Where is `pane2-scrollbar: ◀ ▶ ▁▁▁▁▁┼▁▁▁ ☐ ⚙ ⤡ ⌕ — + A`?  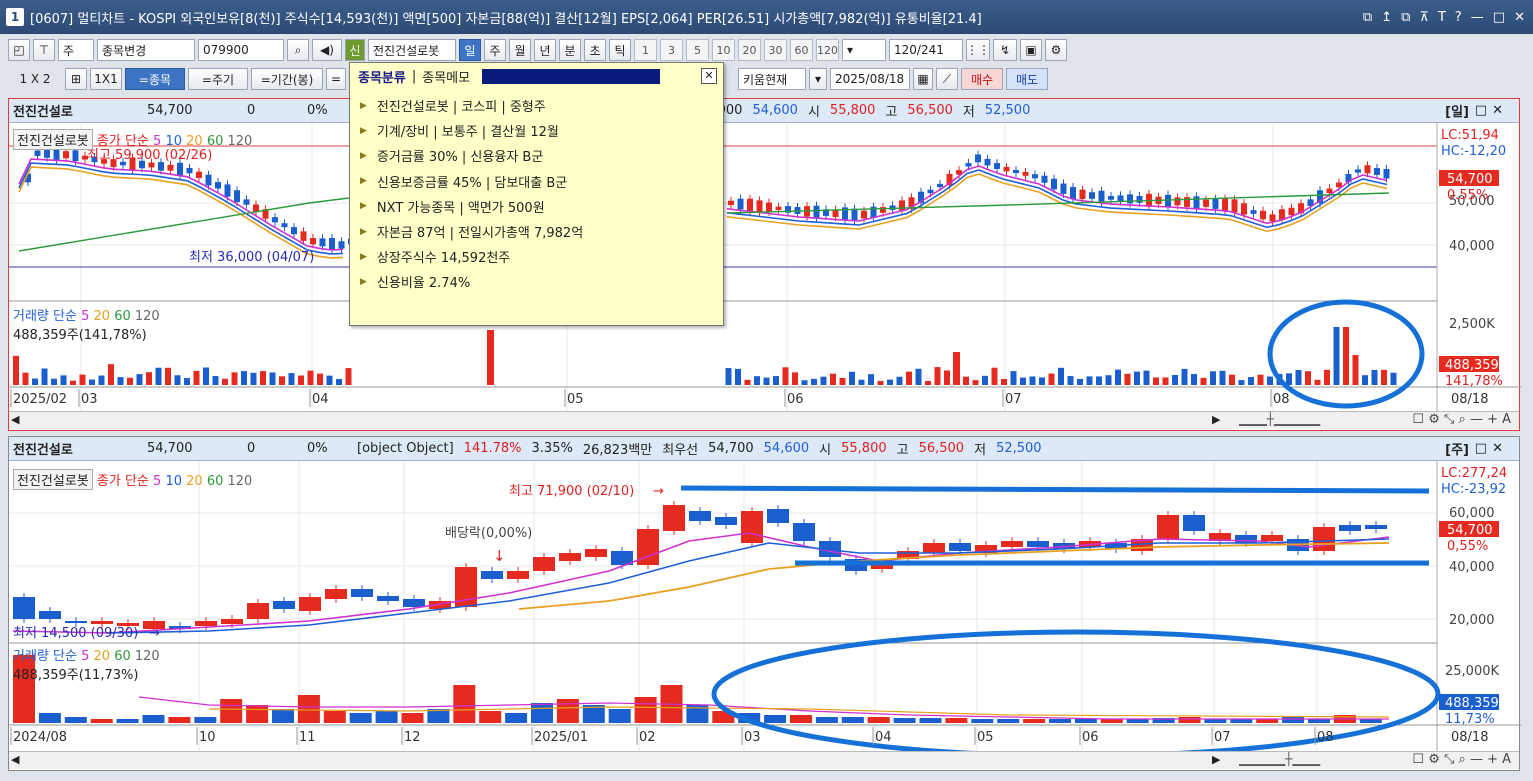 pane2-scrollbar: ◀ ▶ ▁▁▁▁▁┼▁▁▁ ☐ ⚙ ⤡ ⌕ — + A is located at coordinates (764, 760).